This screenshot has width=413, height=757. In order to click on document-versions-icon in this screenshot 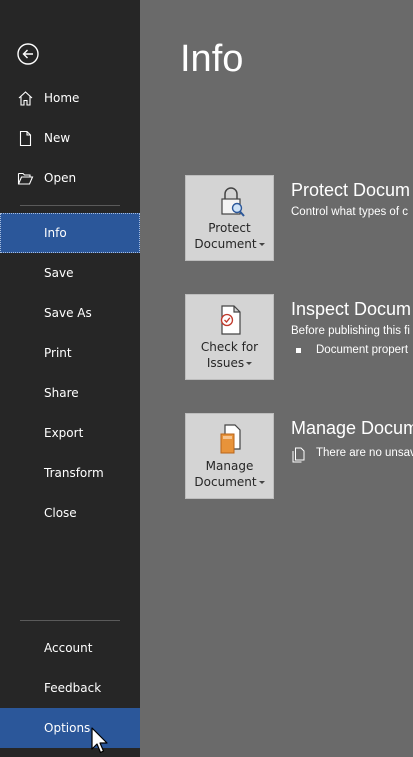, I will do `click(298, 455)`.